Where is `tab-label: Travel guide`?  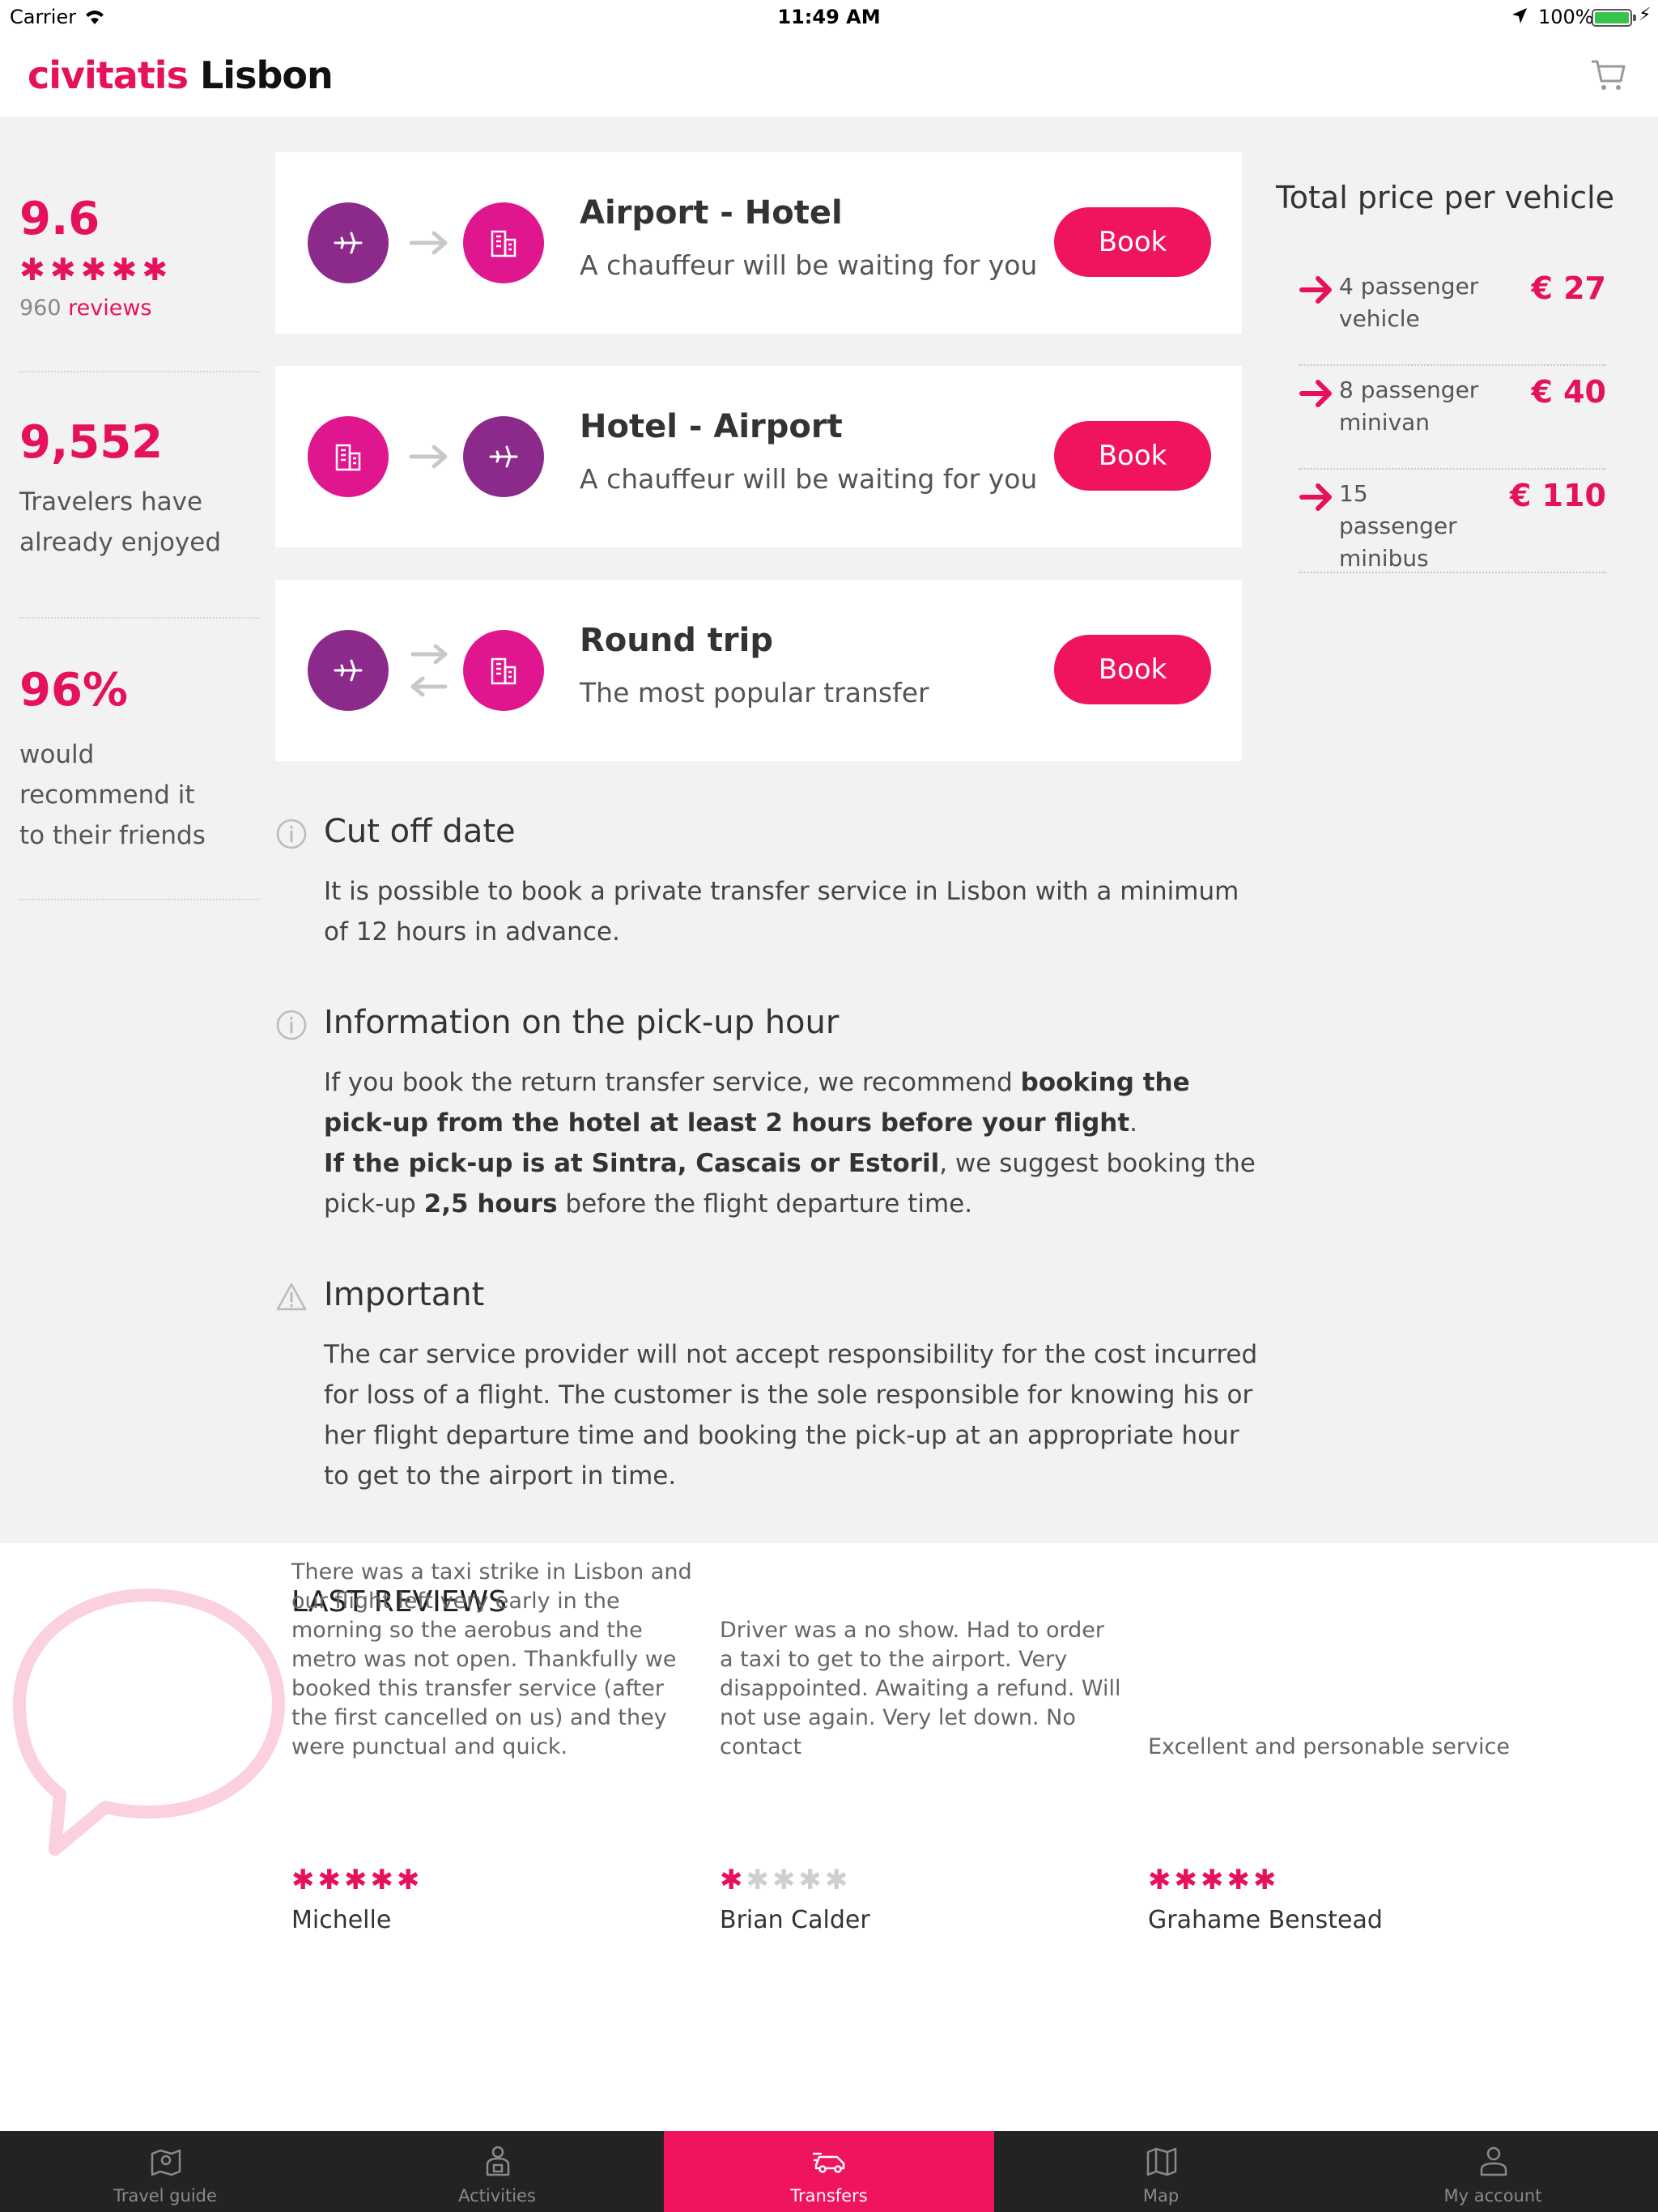 tab-label: Travel guide is located at coordinates (165, 2196).